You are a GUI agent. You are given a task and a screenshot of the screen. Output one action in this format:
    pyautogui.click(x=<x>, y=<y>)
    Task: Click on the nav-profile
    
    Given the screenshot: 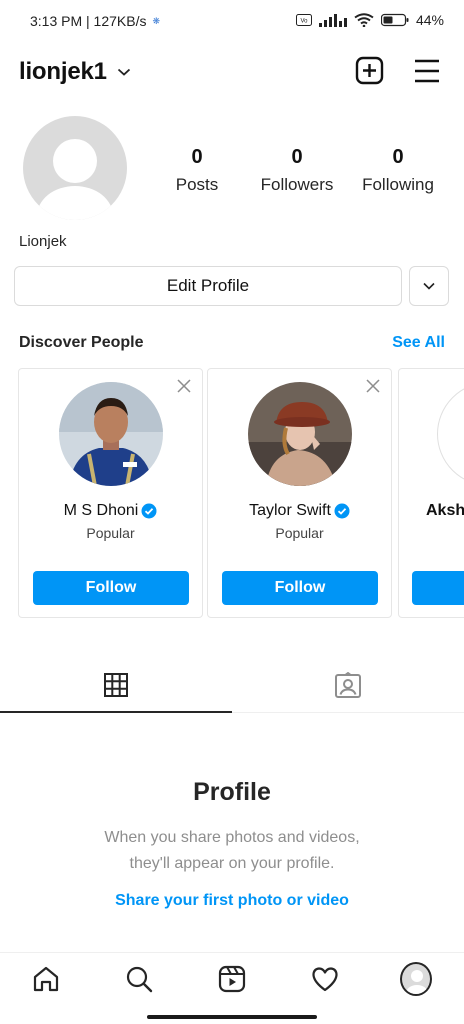 What is the action you would take?
    pyautogui.click(x=416, y=979)
    